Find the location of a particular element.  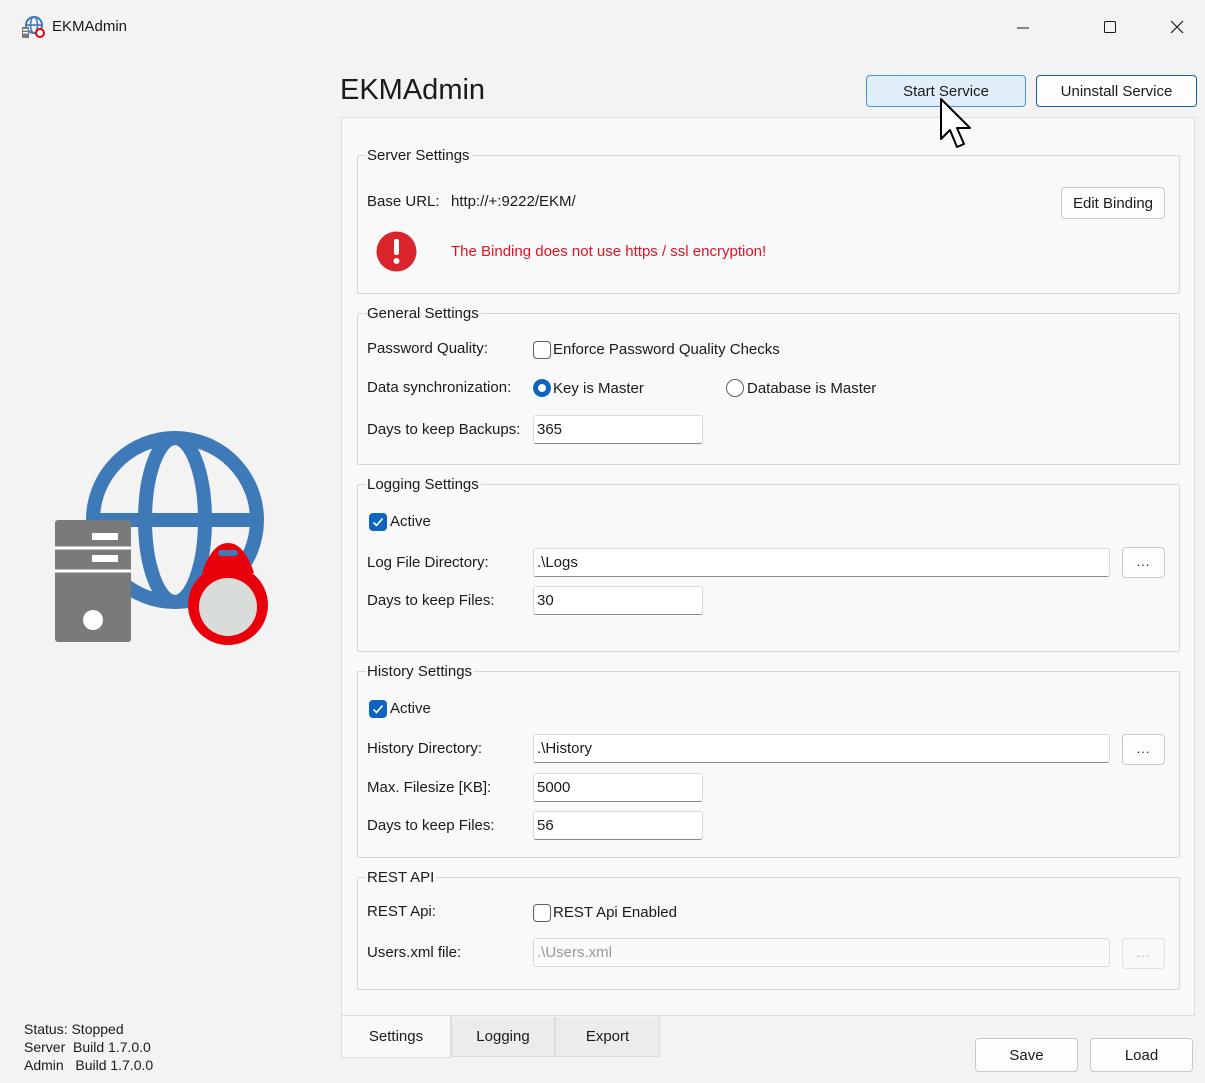

load-button: Load is located at coordinates (1141, 1055).